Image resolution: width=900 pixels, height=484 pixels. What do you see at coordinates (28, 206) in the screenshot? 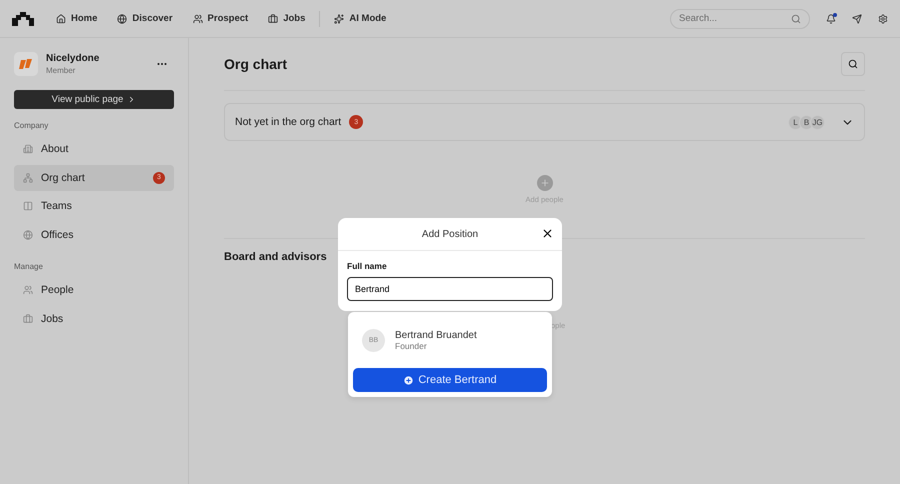
I see `teams-icon` at bounding box center [28, 206].